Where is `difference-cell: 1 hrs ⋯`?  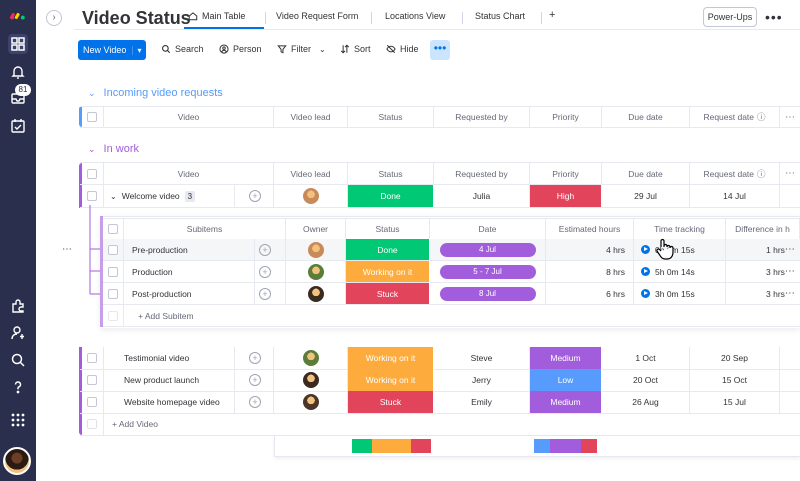 difference-cell: 1 hrs ⋯ is located at coordinates (763, 250).